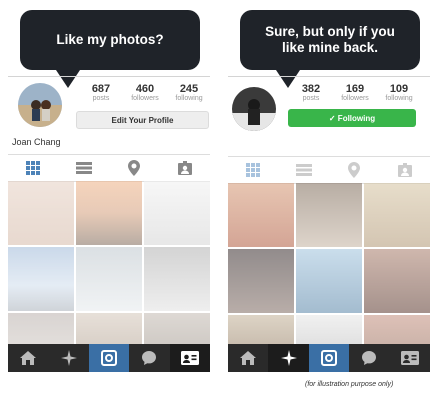 This screenshot has width=443, height=400. Describe the element at coordinates (142, 120) in the screenshot. I see `edit-profile-button: Edit Your Profile` at that location.